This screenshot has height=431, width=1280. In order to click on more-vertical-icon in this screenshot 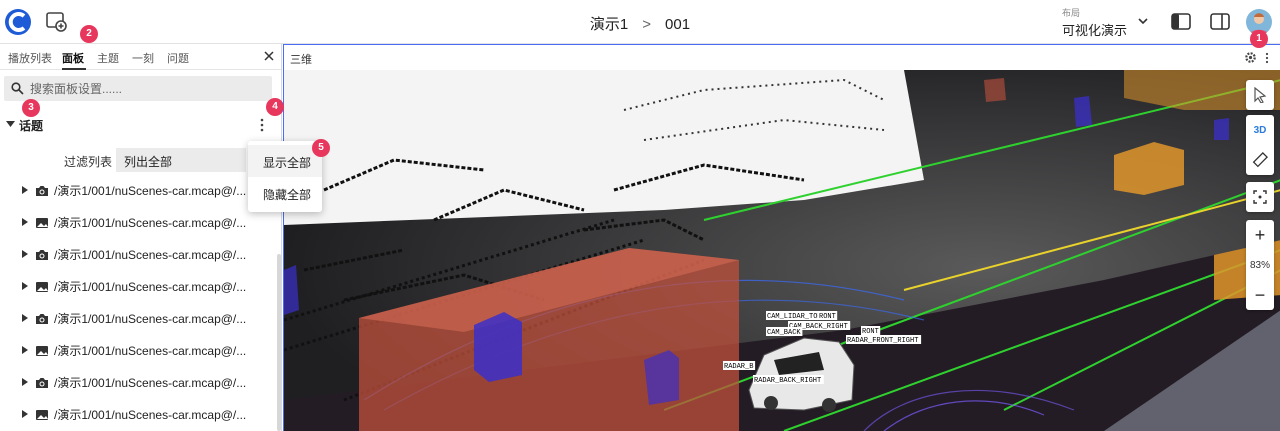, I will do `click(262, 125)`.